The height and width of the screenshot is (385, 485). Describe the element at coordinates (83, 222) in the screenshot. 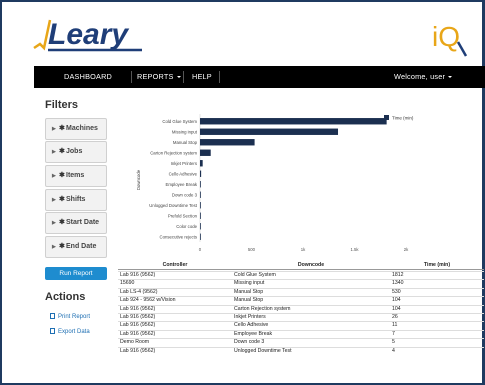

I see `filter-label: Start Date` at that location.